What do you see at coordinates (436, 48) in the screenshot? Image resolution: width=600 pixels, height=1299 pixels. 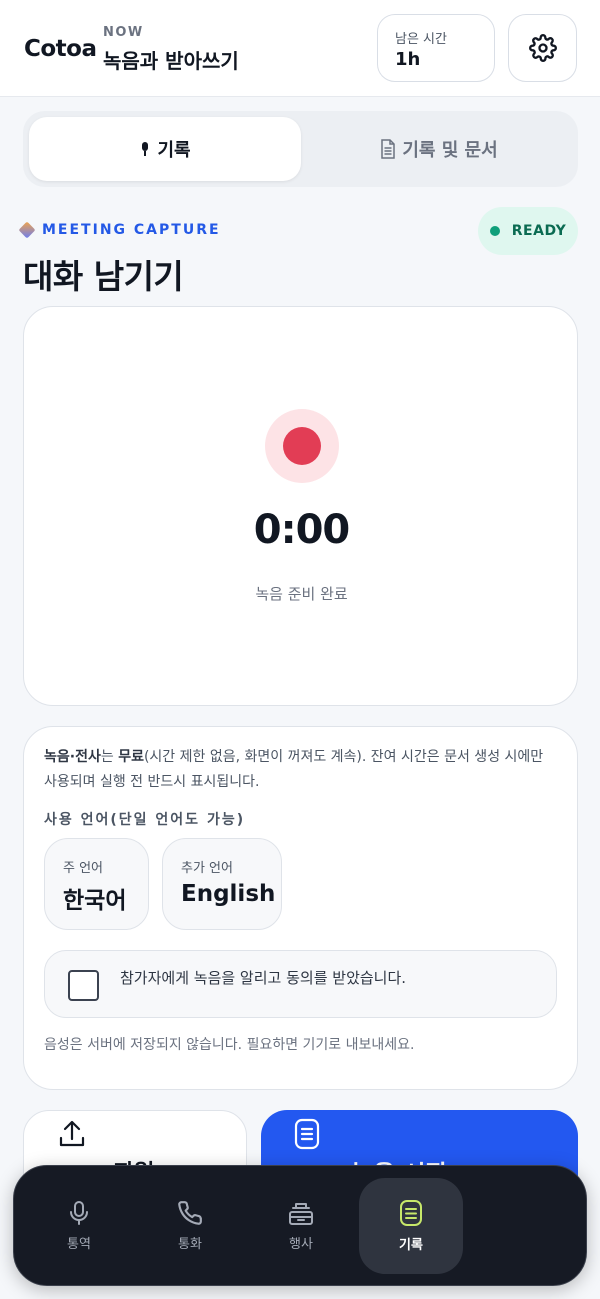 I see `remaining-time-box: 남은 시간 1h` at bounding box center [436, 48].